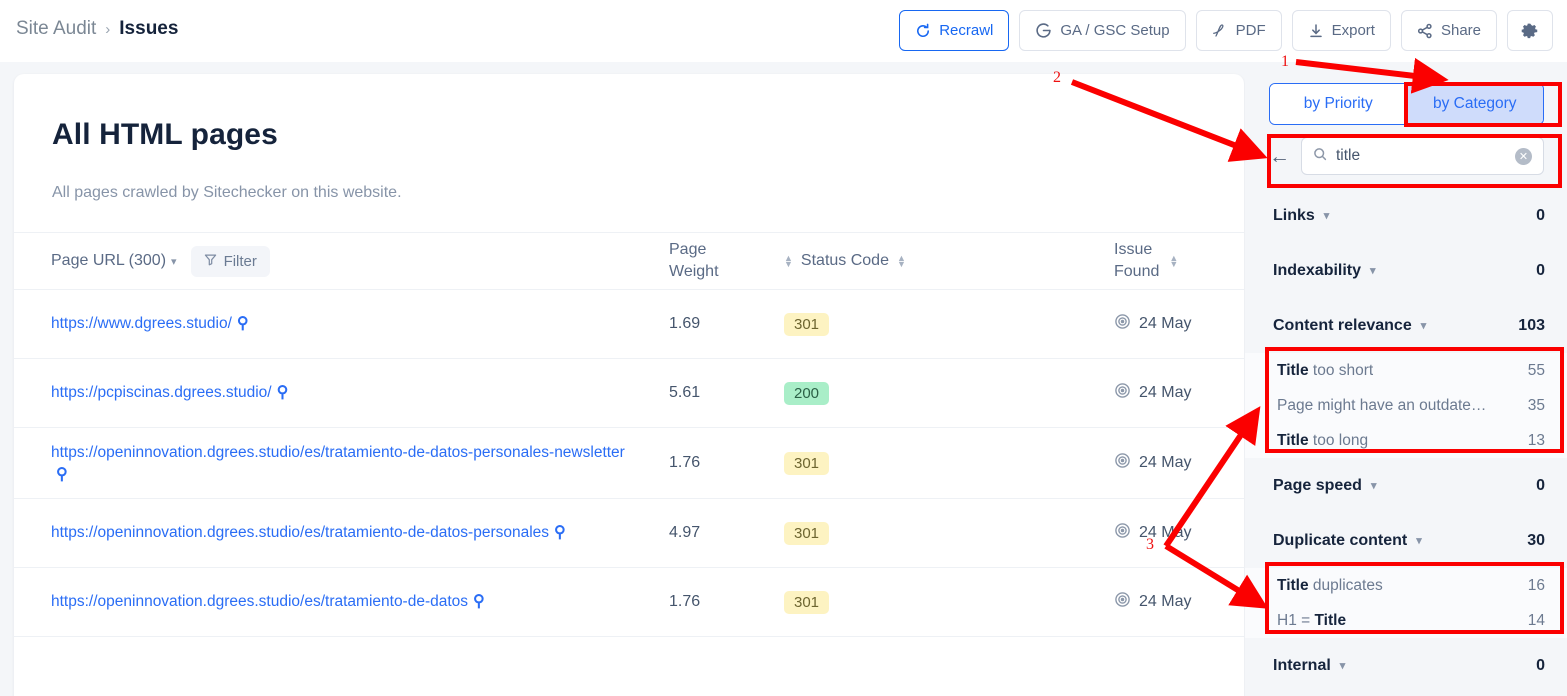 The width and height of the screenshot is (1567, 696). Describe the element at coordinates (1338, 104) in the screenshot. I see `tab-by-priority: by Priority` at that location.